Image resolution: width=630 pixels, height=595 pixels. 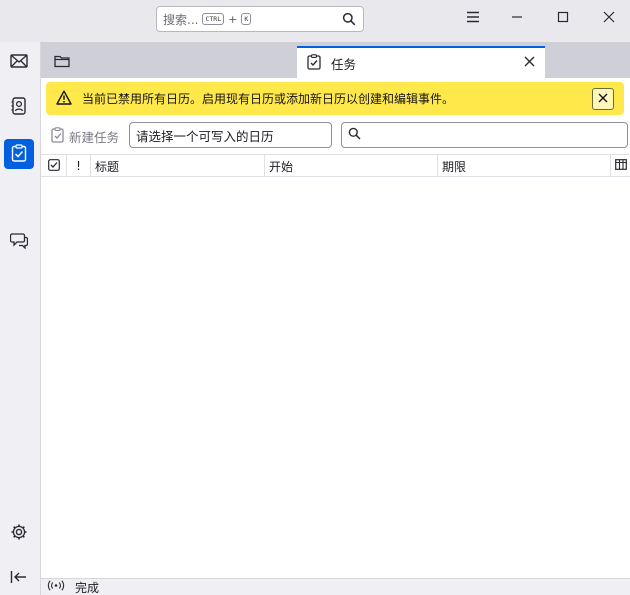 I want to click on task-toolbar: 新建任务 请选择一个可写入的日历, so click(x=335, y=136).